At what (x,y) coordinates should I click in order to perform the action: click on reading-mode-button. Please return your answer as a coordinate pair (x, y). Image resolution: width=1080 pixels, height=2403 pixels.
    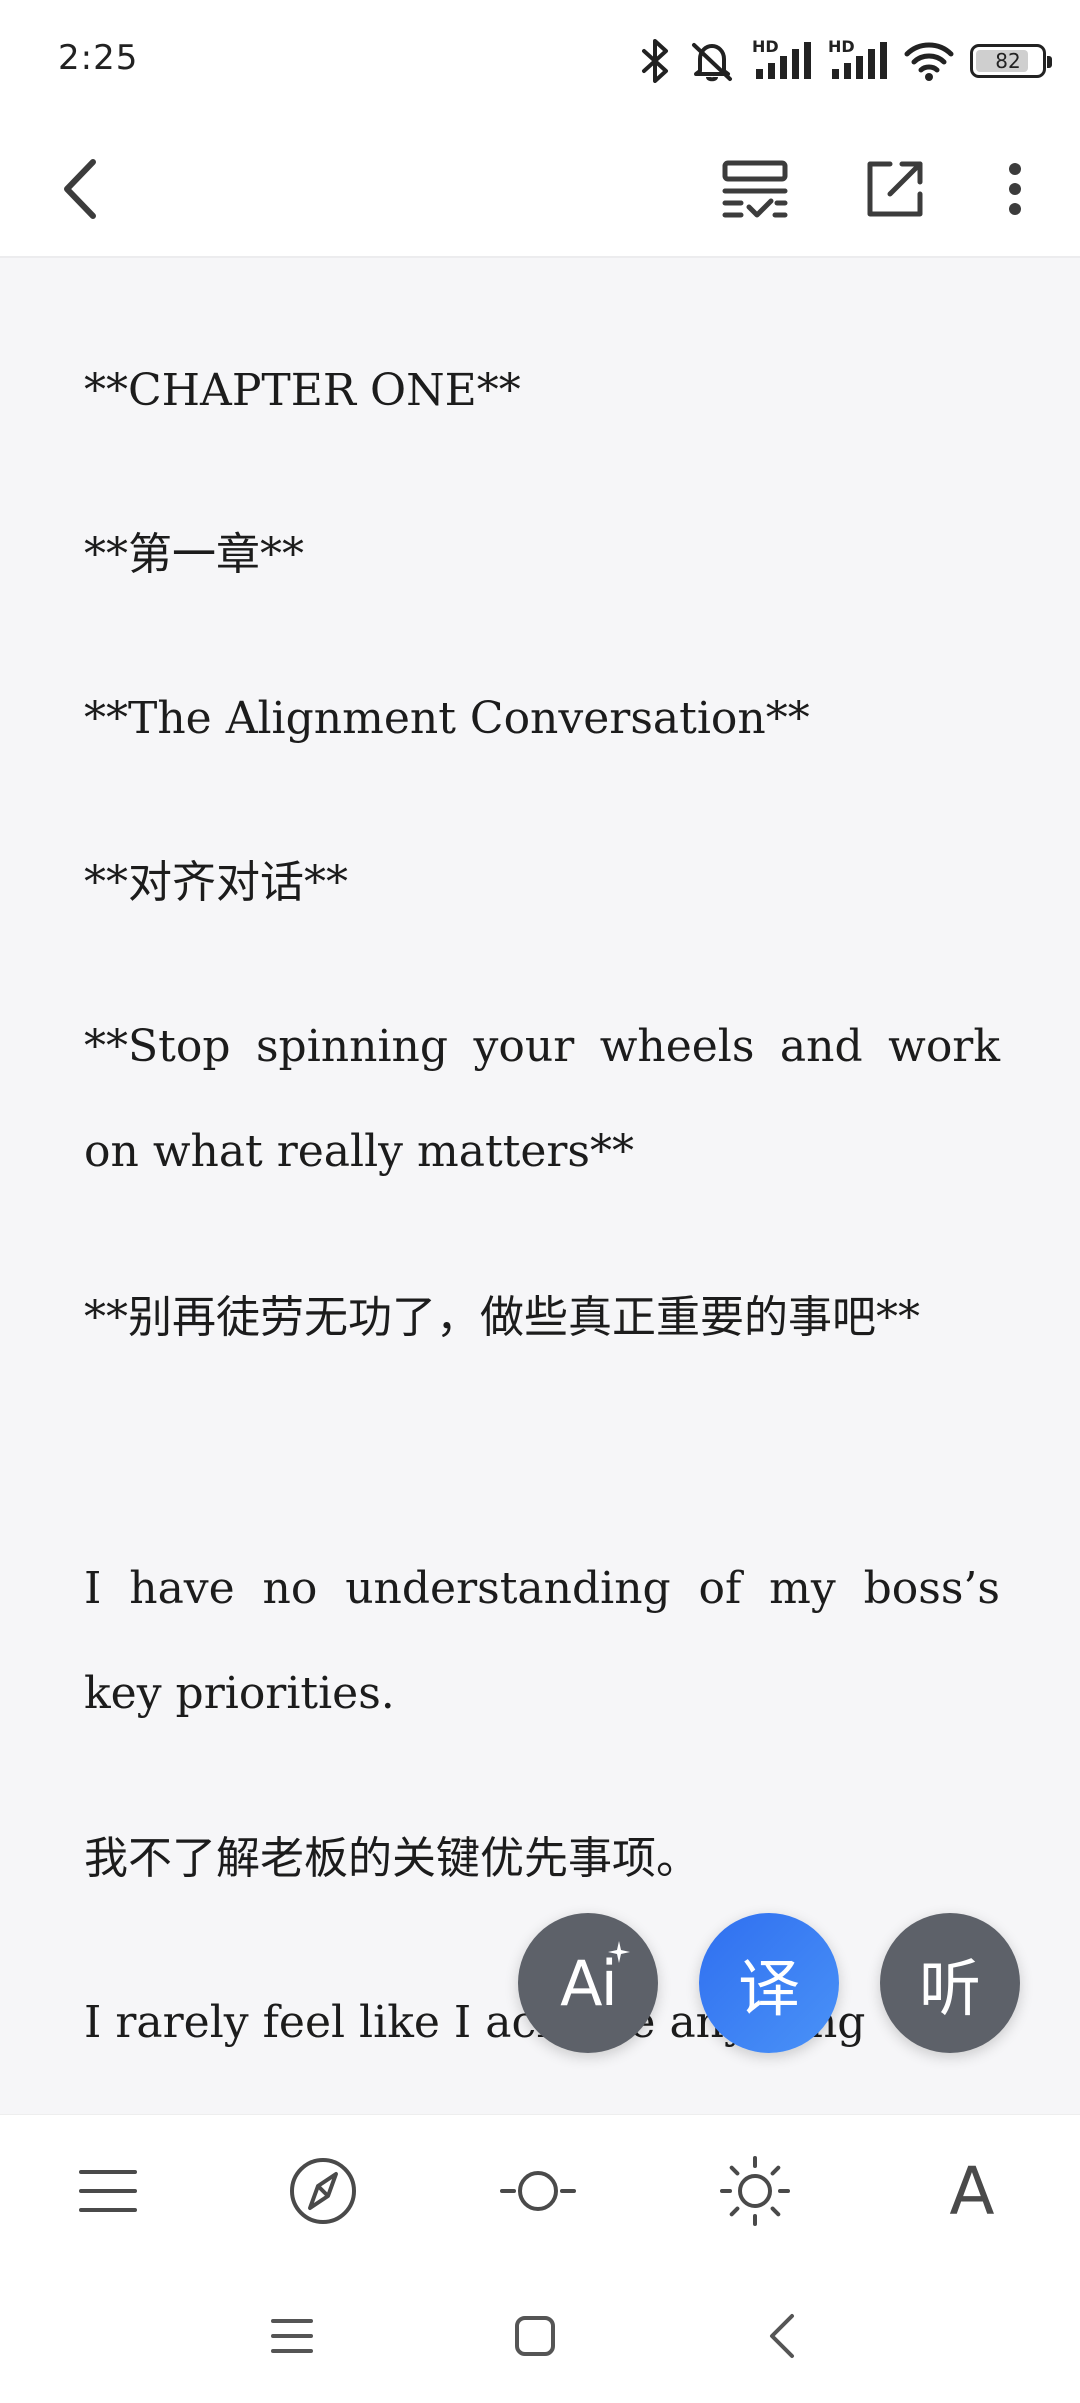
    Looking at the image, I should click on (755, 189).